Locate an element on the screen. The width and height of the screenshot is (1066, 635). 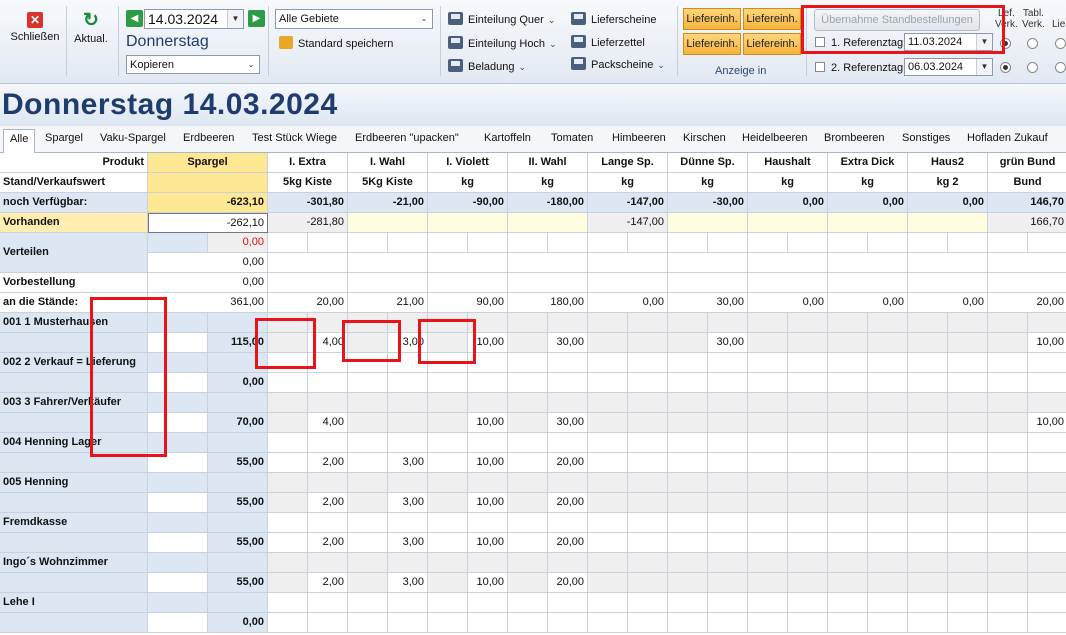
stand-value-cell: 20,00 is located at coordinates (568, 463).